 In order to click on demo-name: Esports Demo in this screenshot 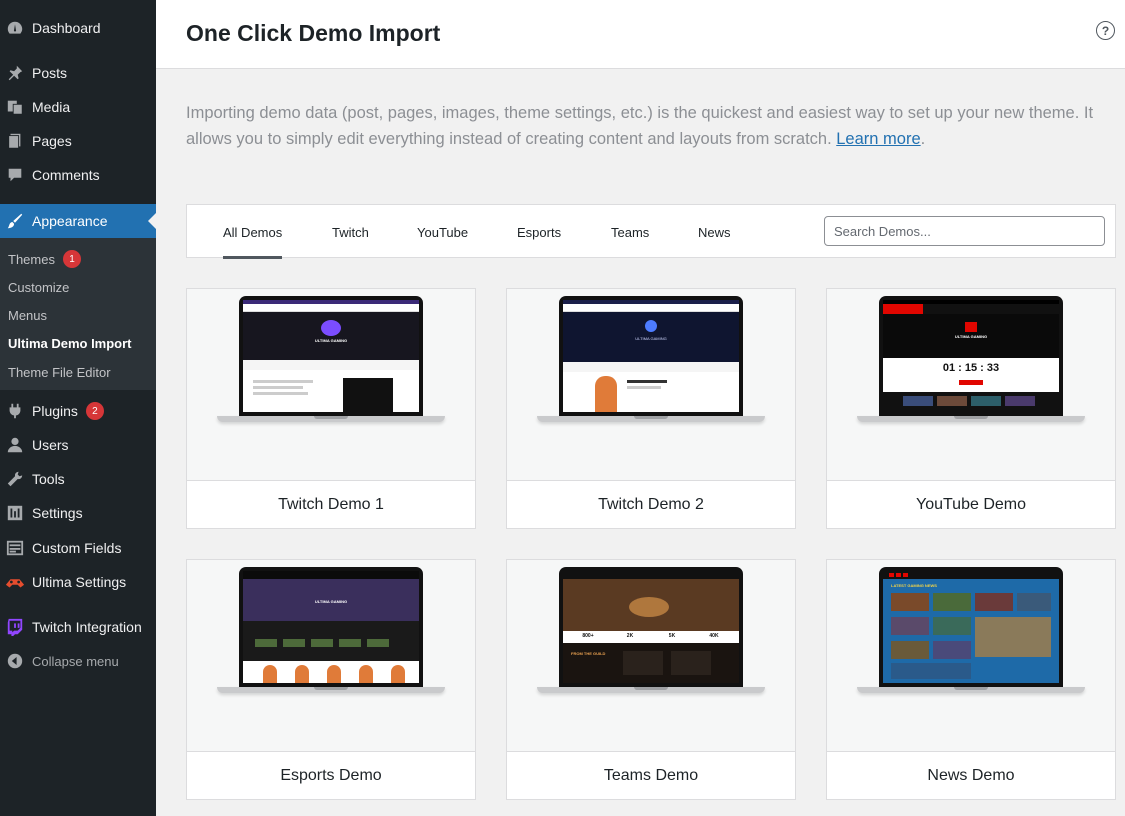, I will do `click(331, 775)`.